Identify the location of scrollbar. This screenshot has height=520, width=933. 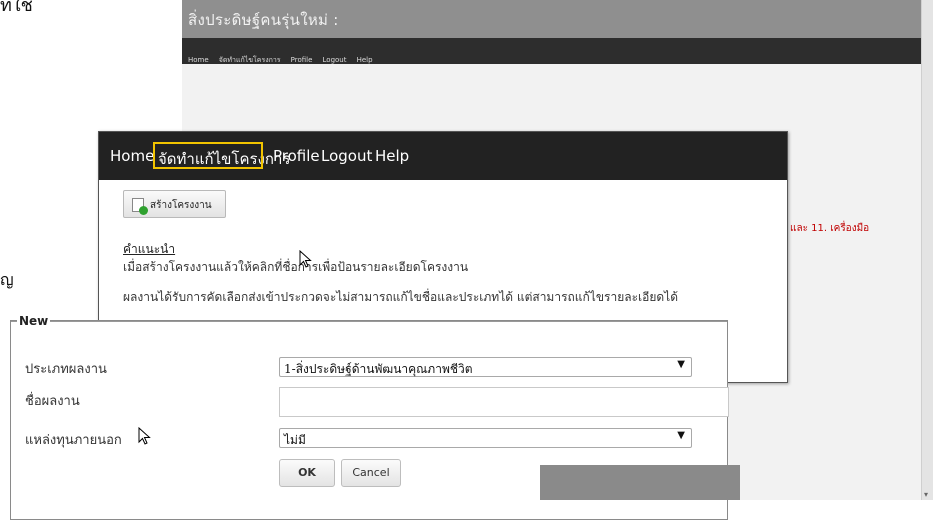
(927, 250).